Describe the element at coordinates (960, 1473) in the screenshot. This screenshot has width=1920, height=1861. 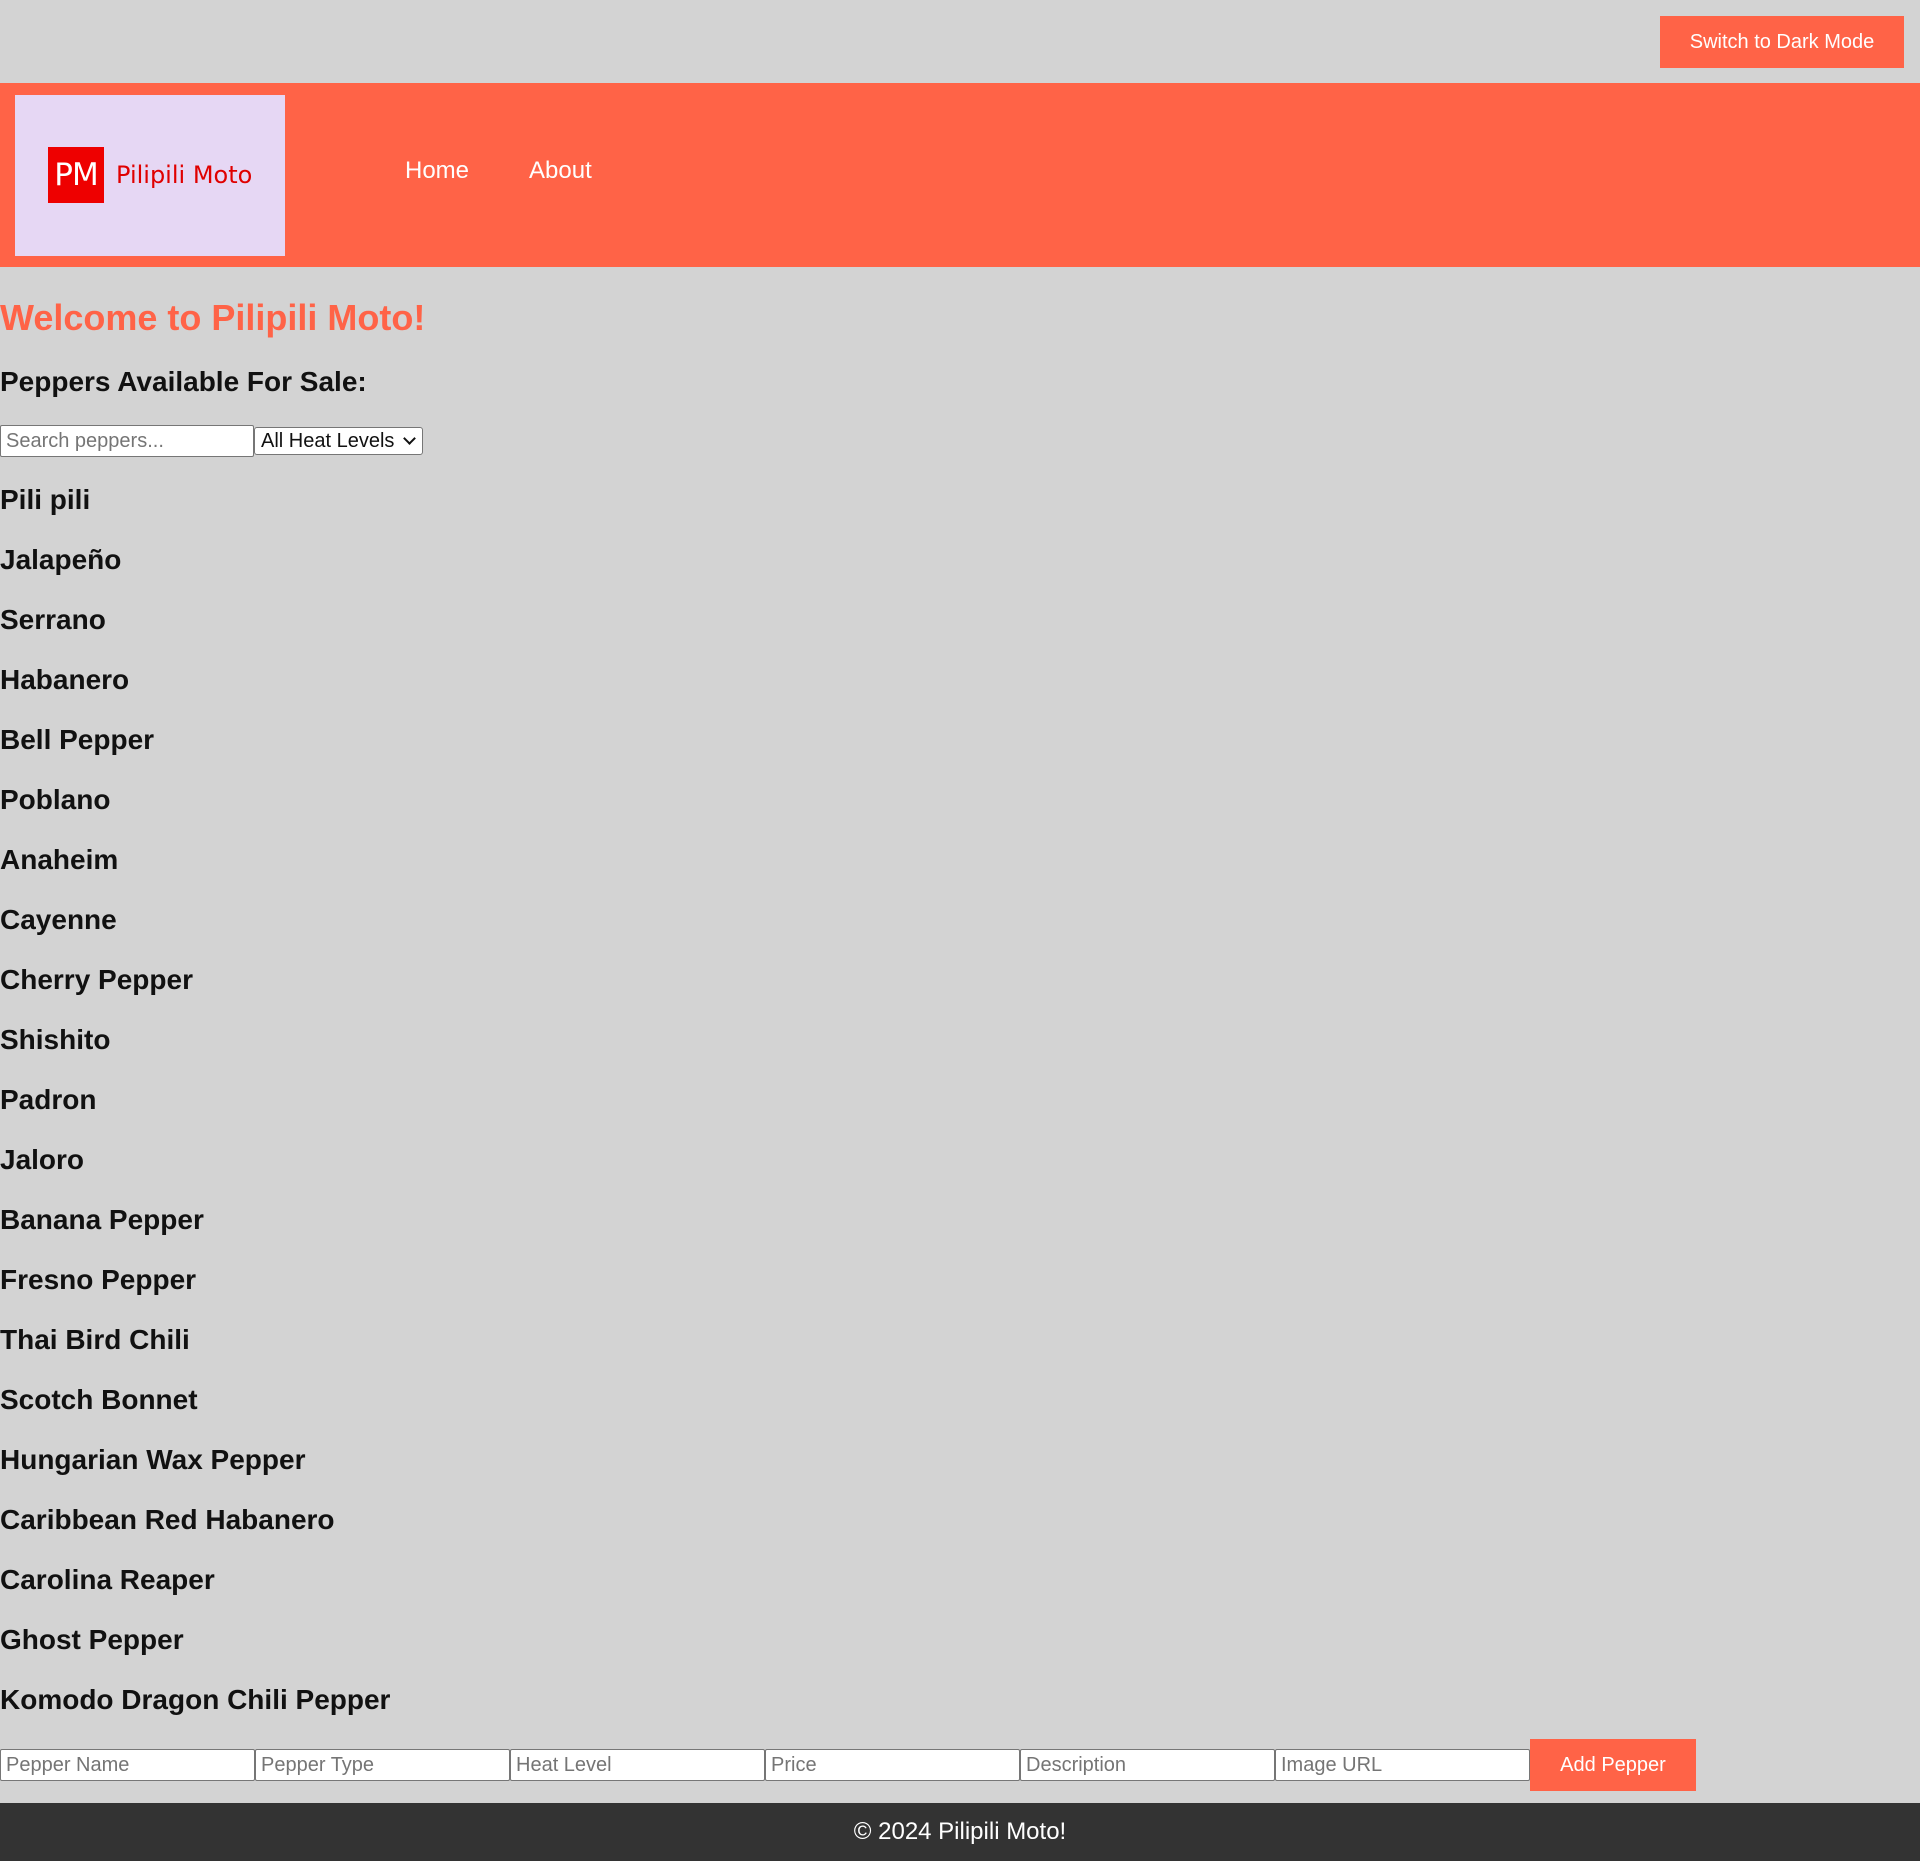
I see `pepper-item: Hungarian Wax Pepper` at that location.